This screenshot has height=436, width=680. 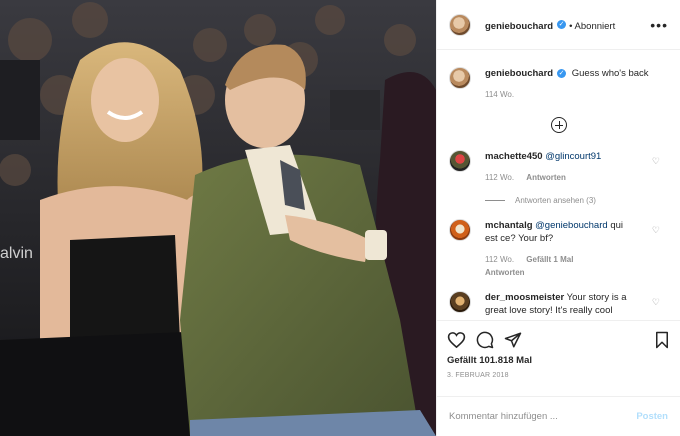 What do you see at coordinates (571, 225) in the screenshot?
I see `comment-mention: @geniebouchard` at bounding box center [571, 225].